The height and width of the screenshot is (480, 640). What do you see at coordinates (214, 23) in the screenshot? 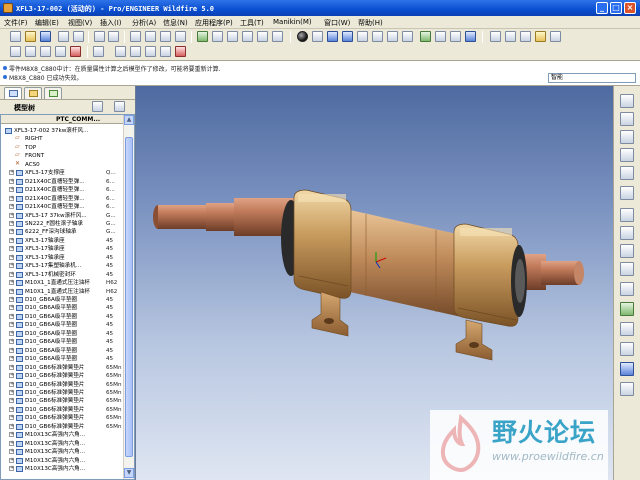
I see `menu-applications: 应用程序(P)` at bounding box center [214, 23].